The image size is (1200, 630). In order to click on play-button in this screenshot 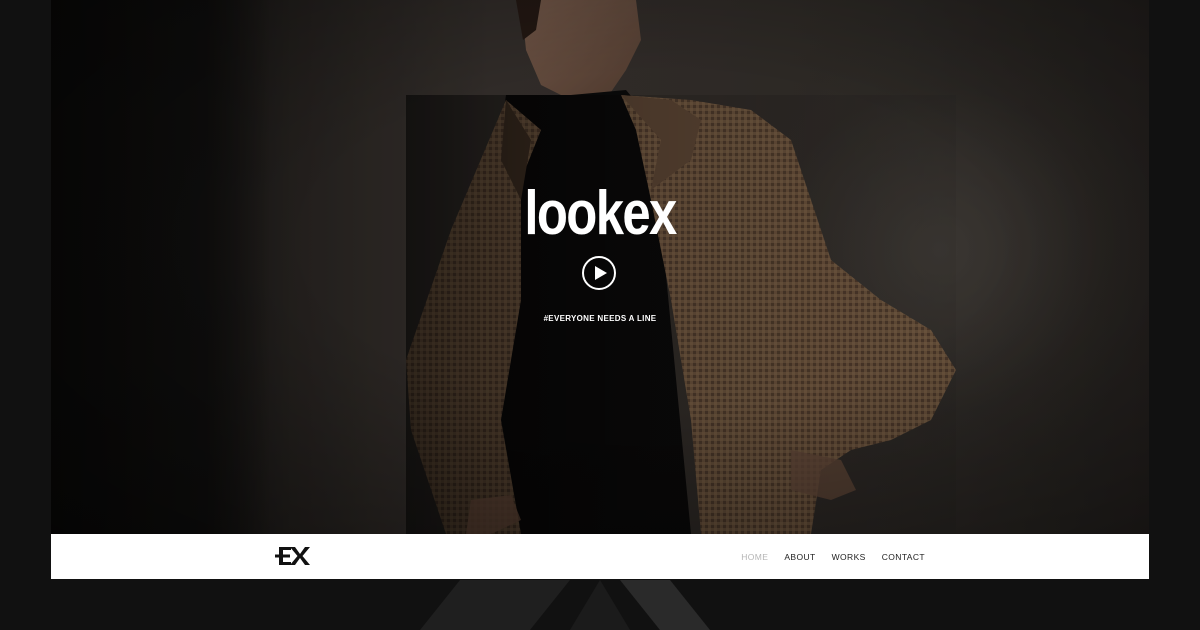, I will do `click(599, 273)`.